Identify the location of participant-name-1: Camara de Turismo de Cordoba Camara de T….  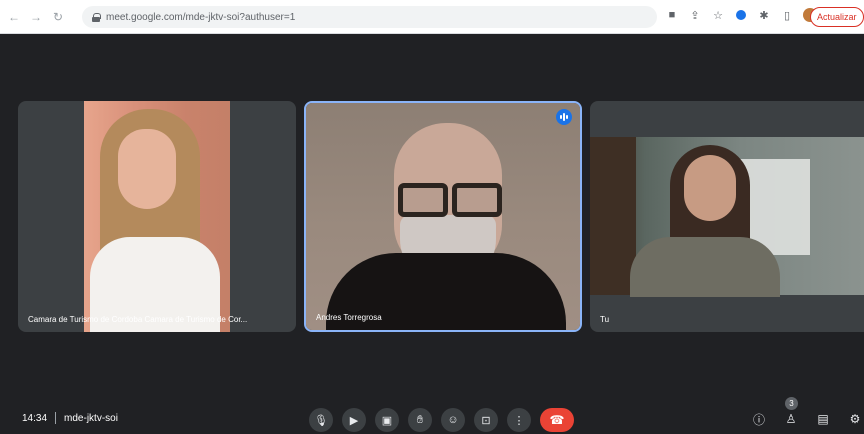
(138, 319).